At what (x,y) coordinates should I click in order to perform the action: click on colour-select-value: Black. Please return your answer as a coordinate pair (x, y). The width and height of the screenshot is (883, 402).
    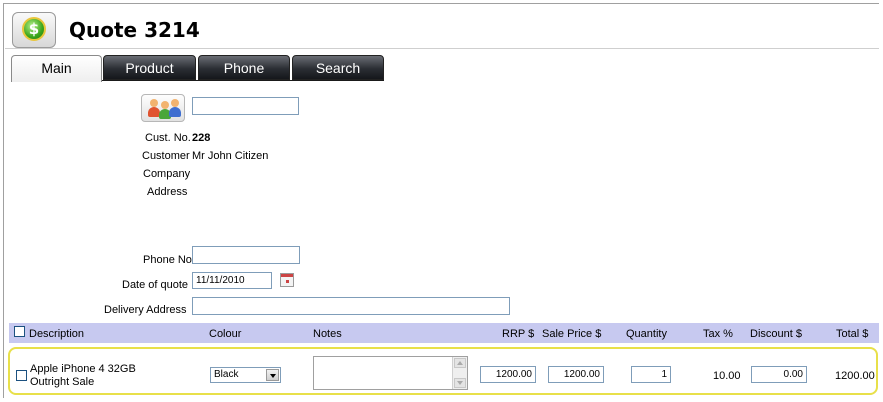
    Looking at the image, I should click on (226, 374).